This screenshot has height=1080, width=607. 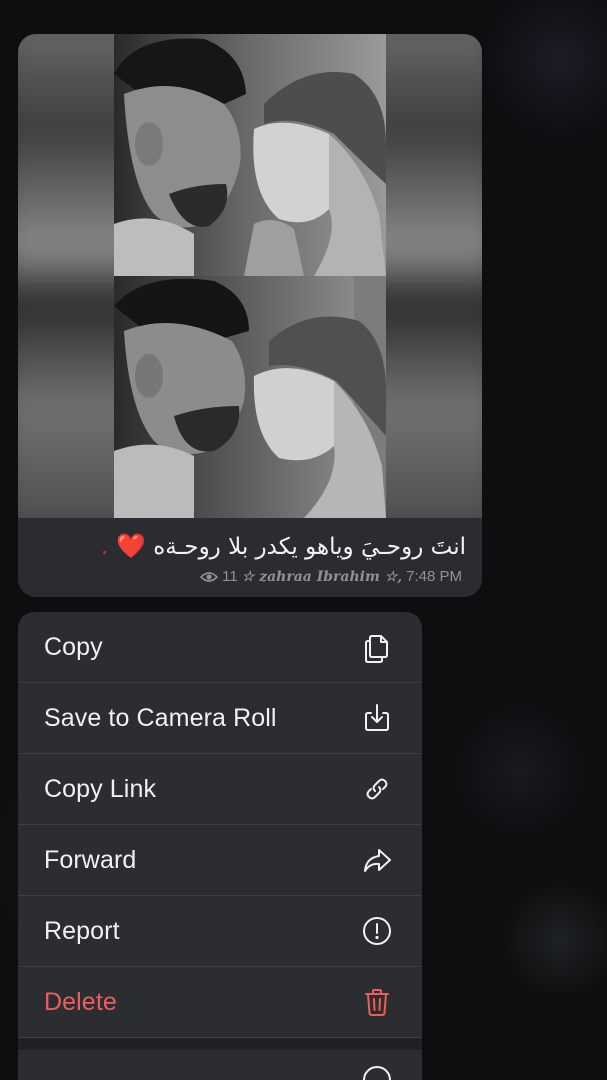 I want to click on save-download-icon, so click(x=377, y=718).